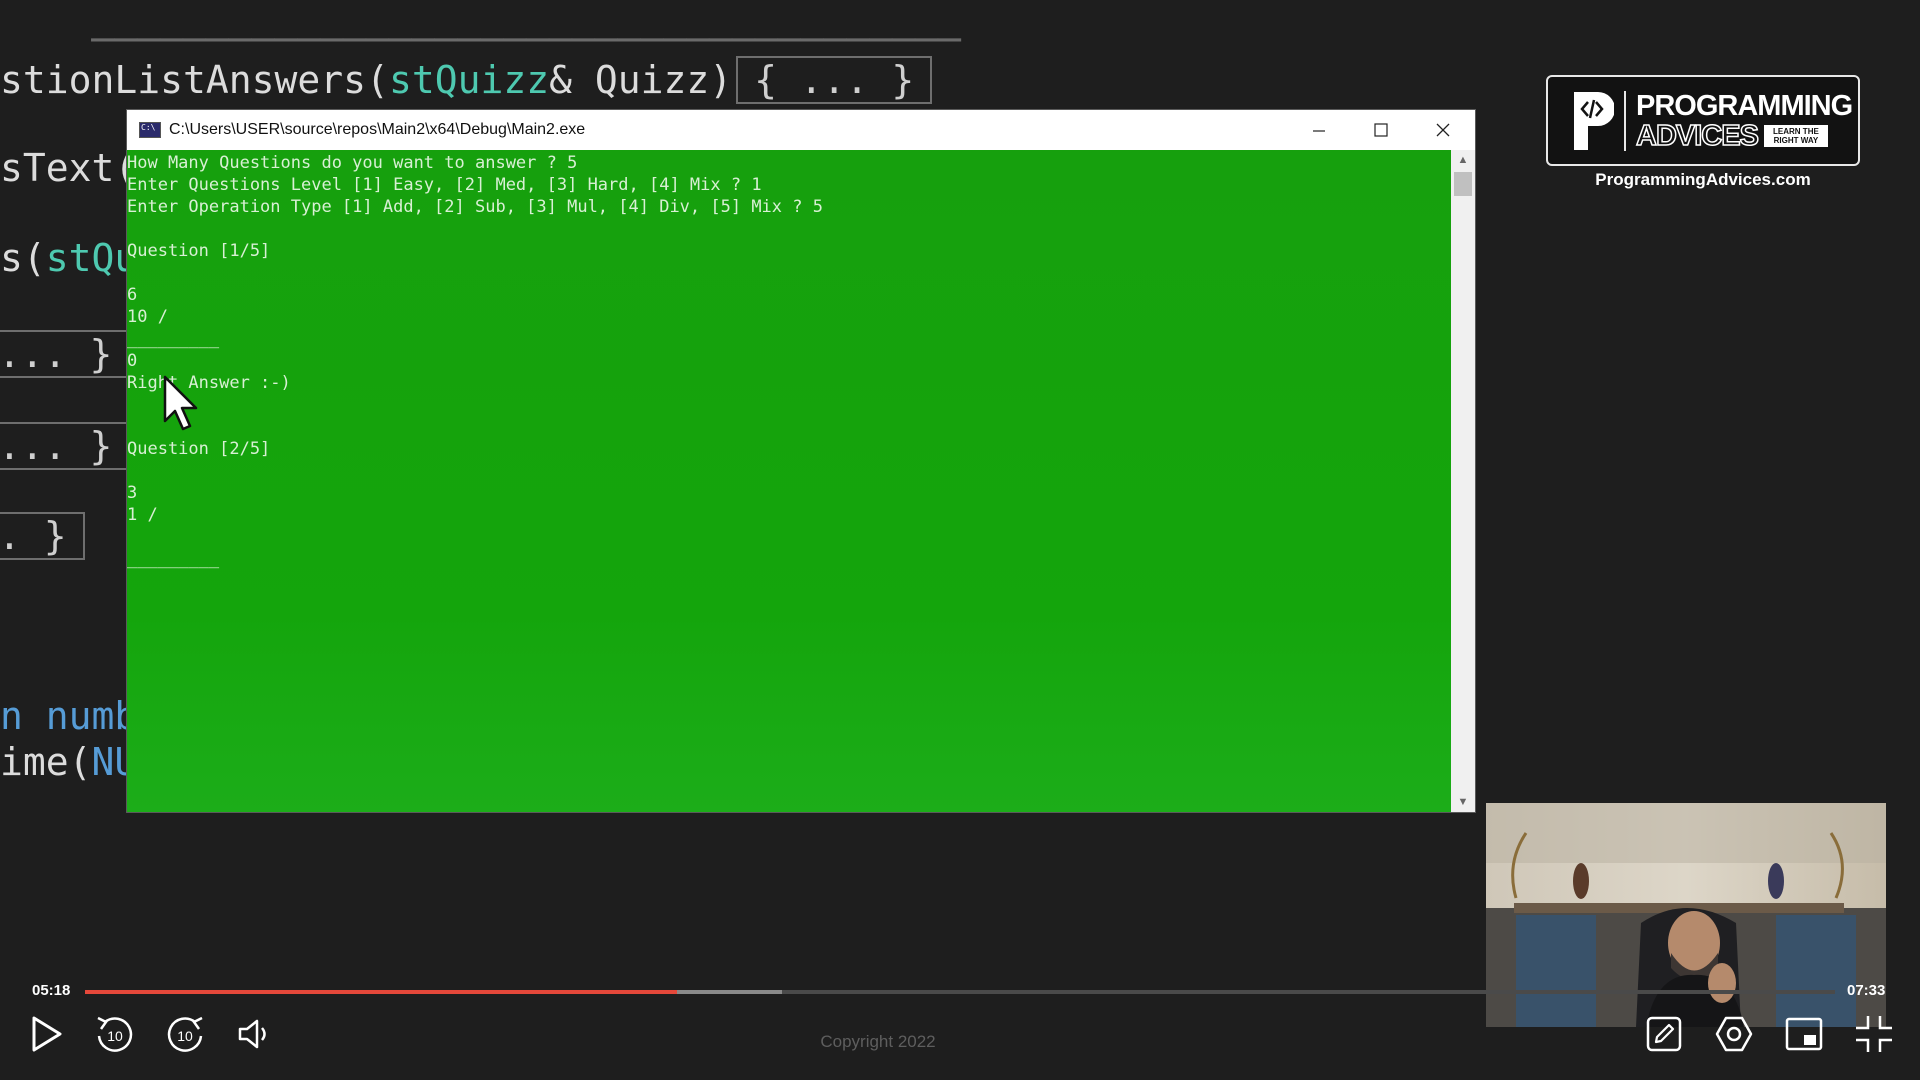 This screenshot has width=1920, height=1080. Describe the element at coordinates (46, 1034) in the screenshot. I see `play-icon` at that location.